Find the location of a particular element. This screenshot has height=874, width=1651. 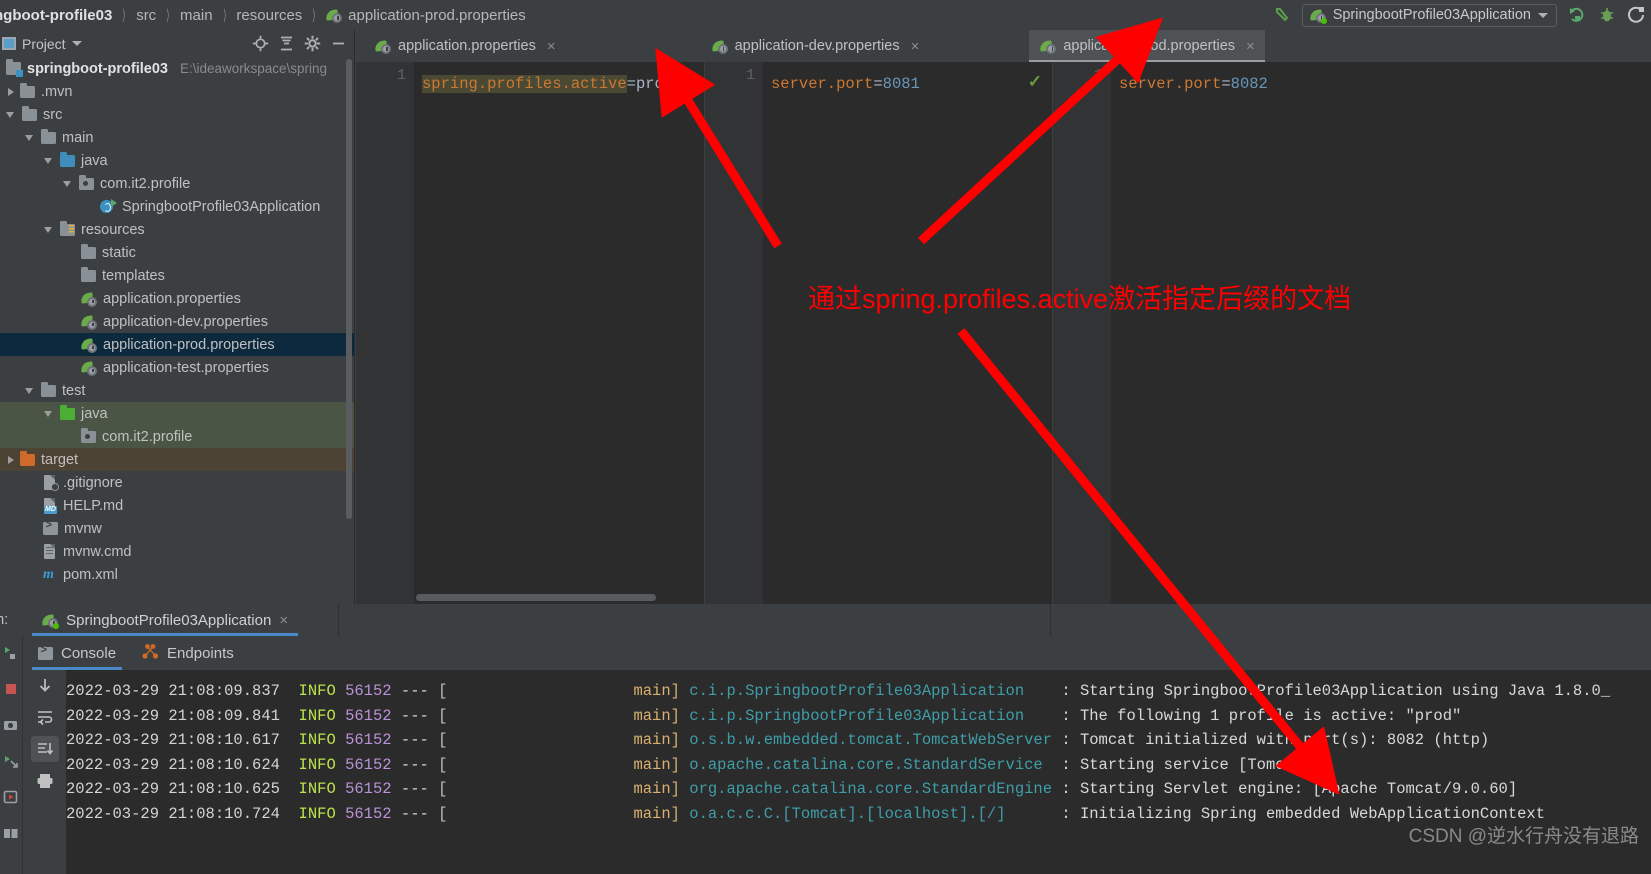

editor-pane-application-dev-properties: 1 server.port=8081 ✓ is located at coordinates (878, 333).